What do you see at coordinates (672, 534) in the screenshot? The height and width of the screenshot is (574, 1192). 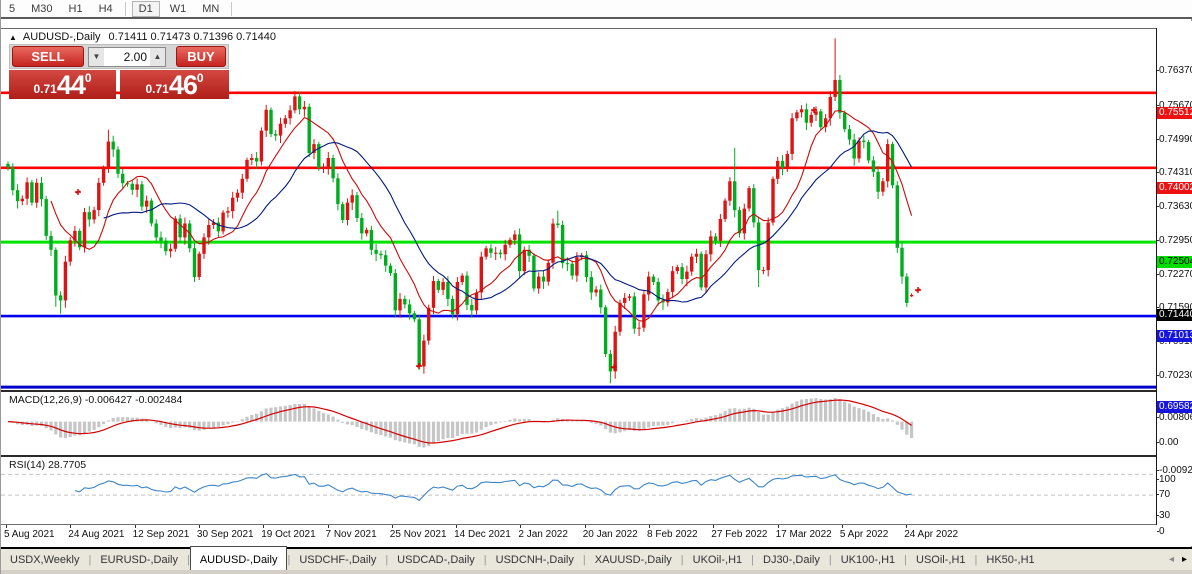 I see `date-axis-label: 8 Feb 2022` at bounding box center [672, 534].